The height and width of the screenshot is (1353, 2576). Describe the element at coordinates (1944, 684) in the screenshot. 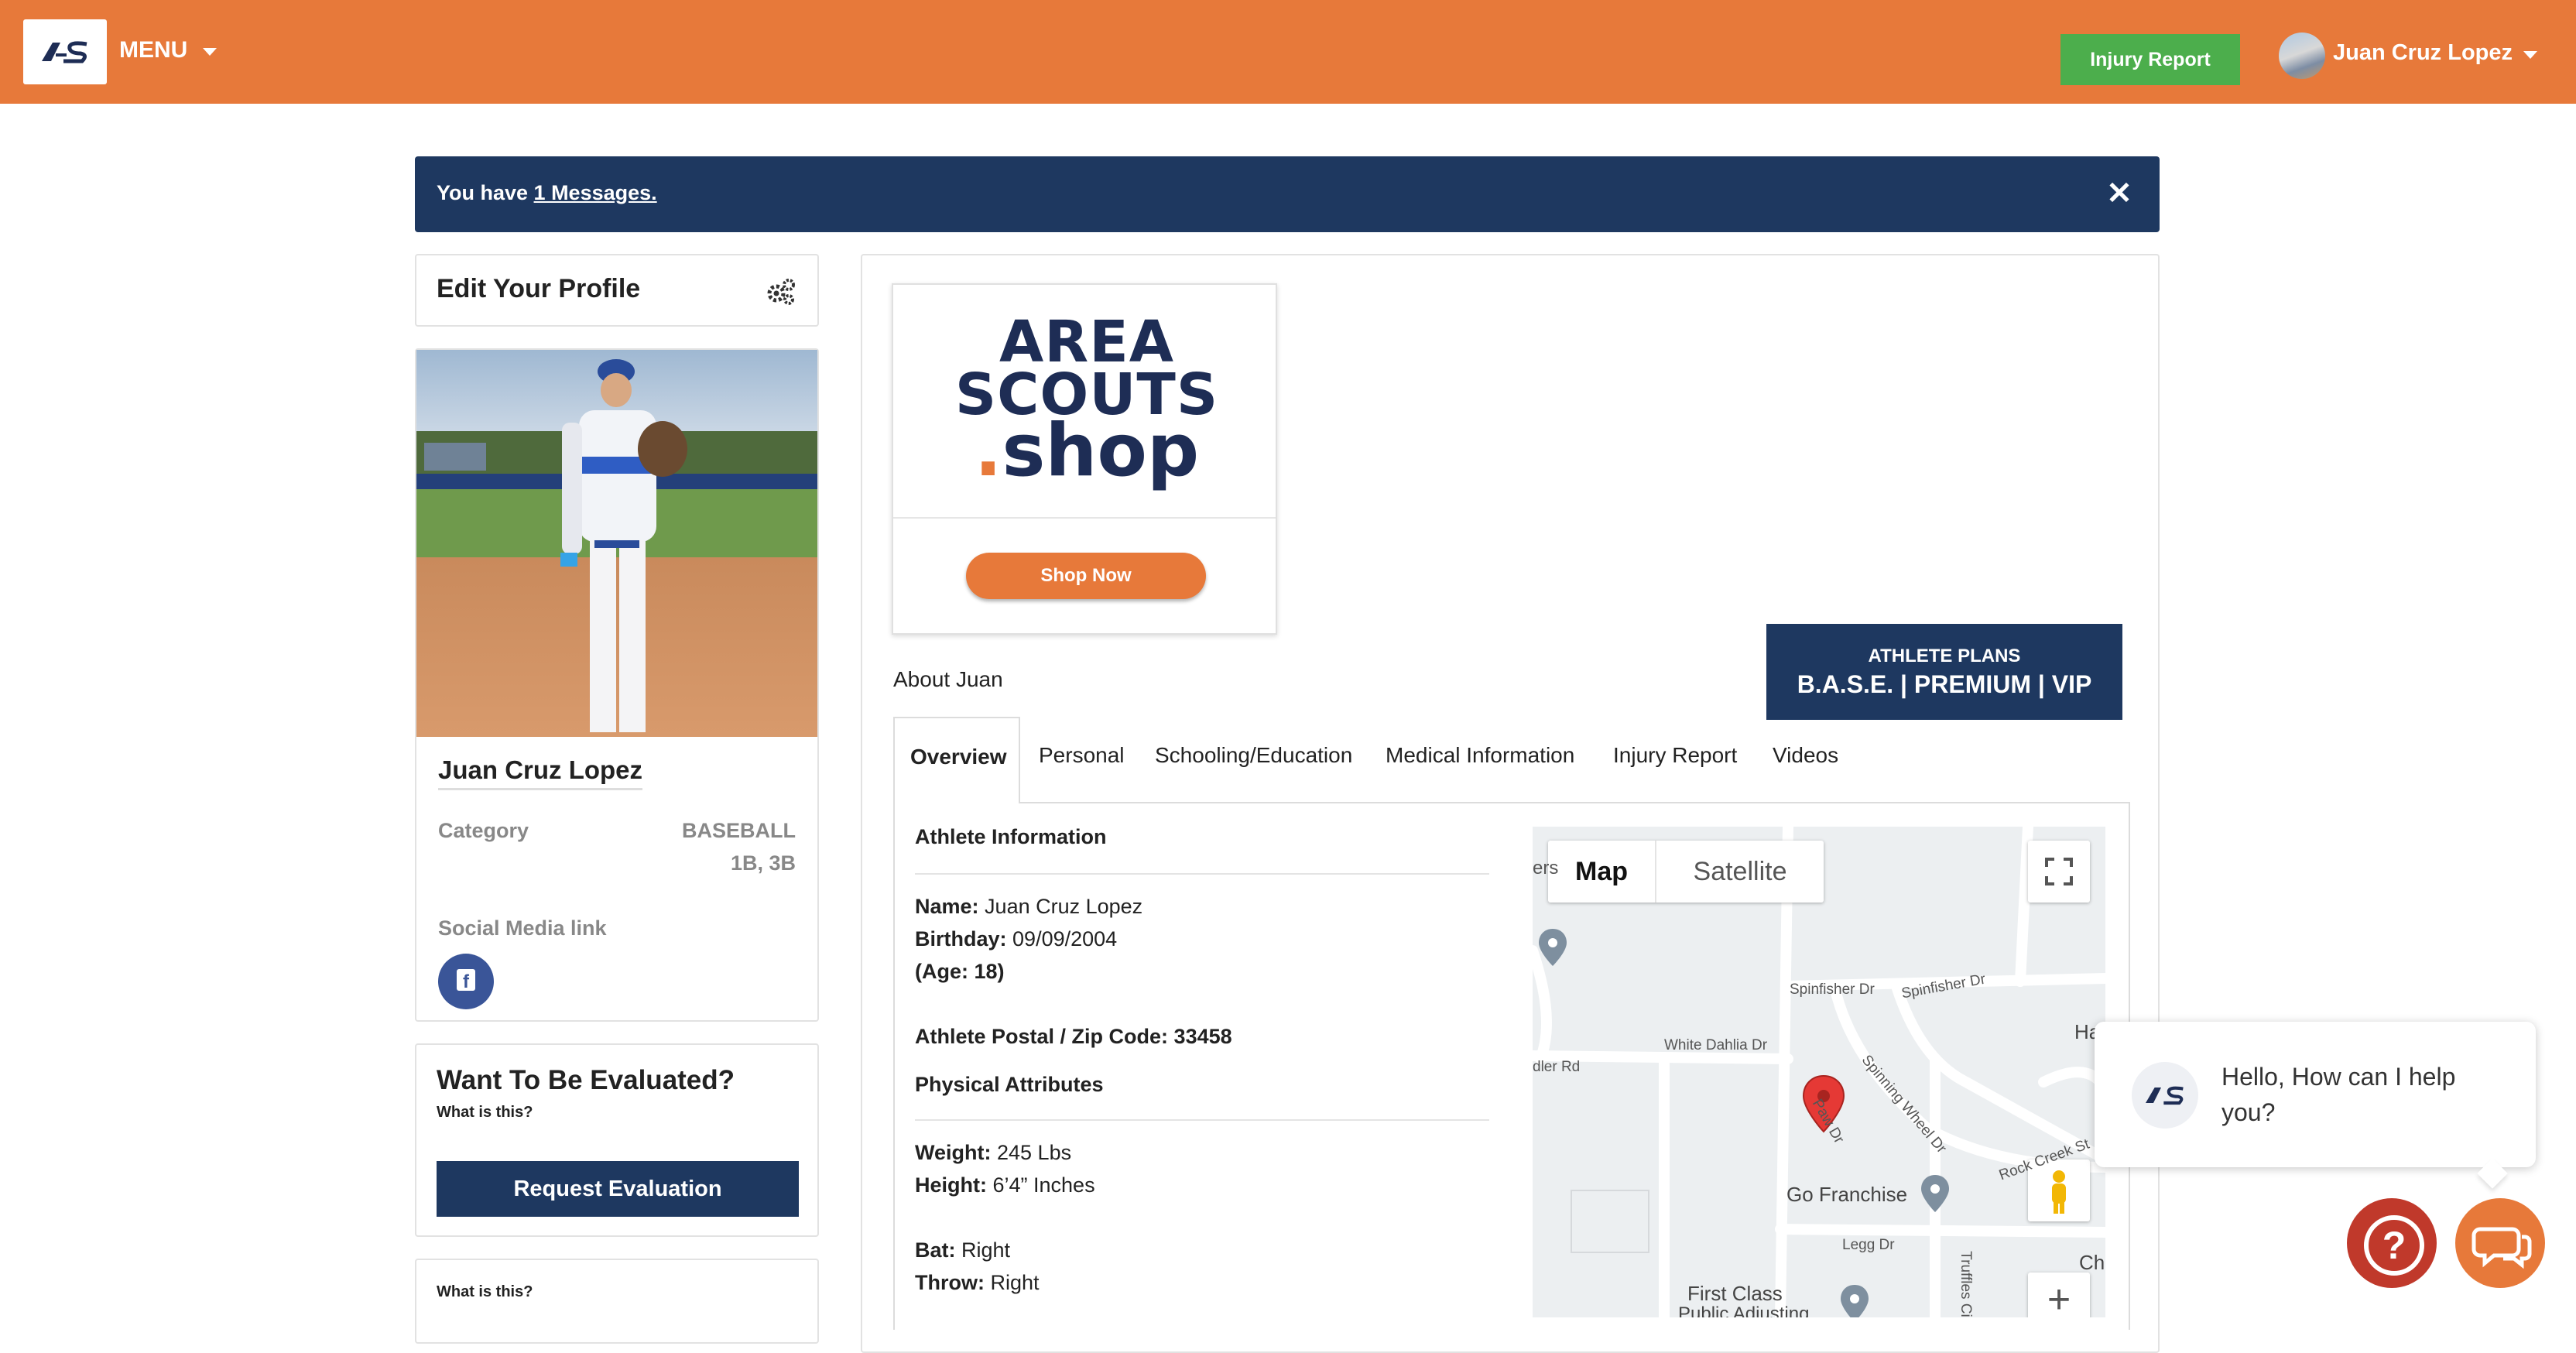

I see `plans-tiers: B.A.S.E. | PREMIUM | VIP` at that location.